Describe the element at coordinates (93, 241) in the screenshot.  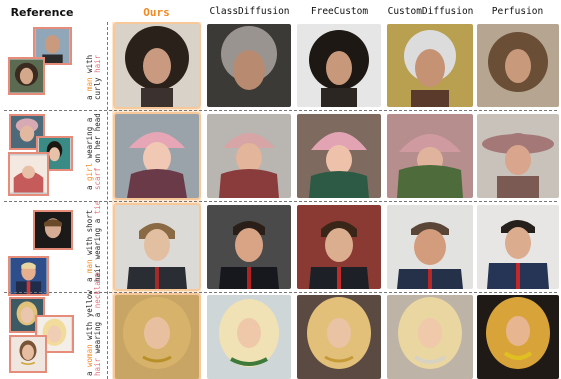
I see `prompt-row-3: a man with short hair wearing a tie` at that location.